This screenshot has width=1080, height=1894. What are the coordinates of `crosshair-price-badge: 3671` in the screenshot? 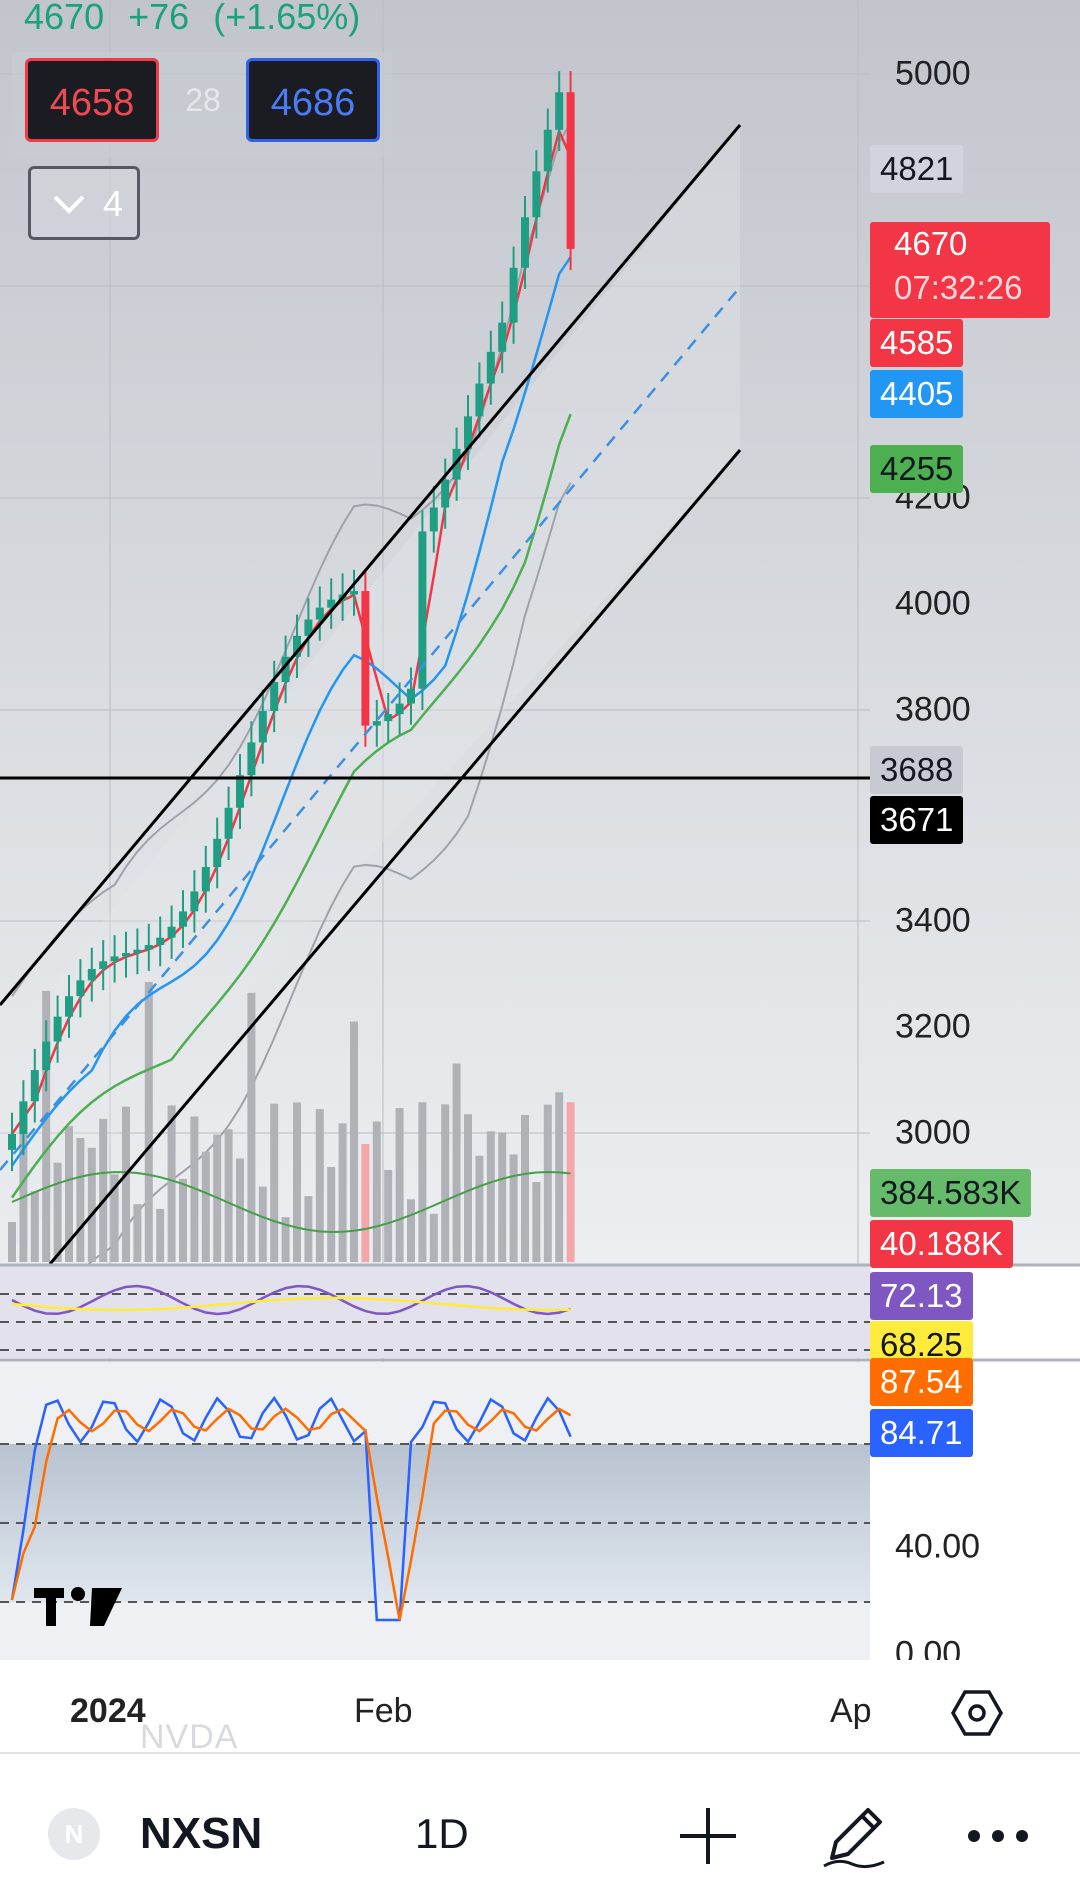 It's located at (917, 820).